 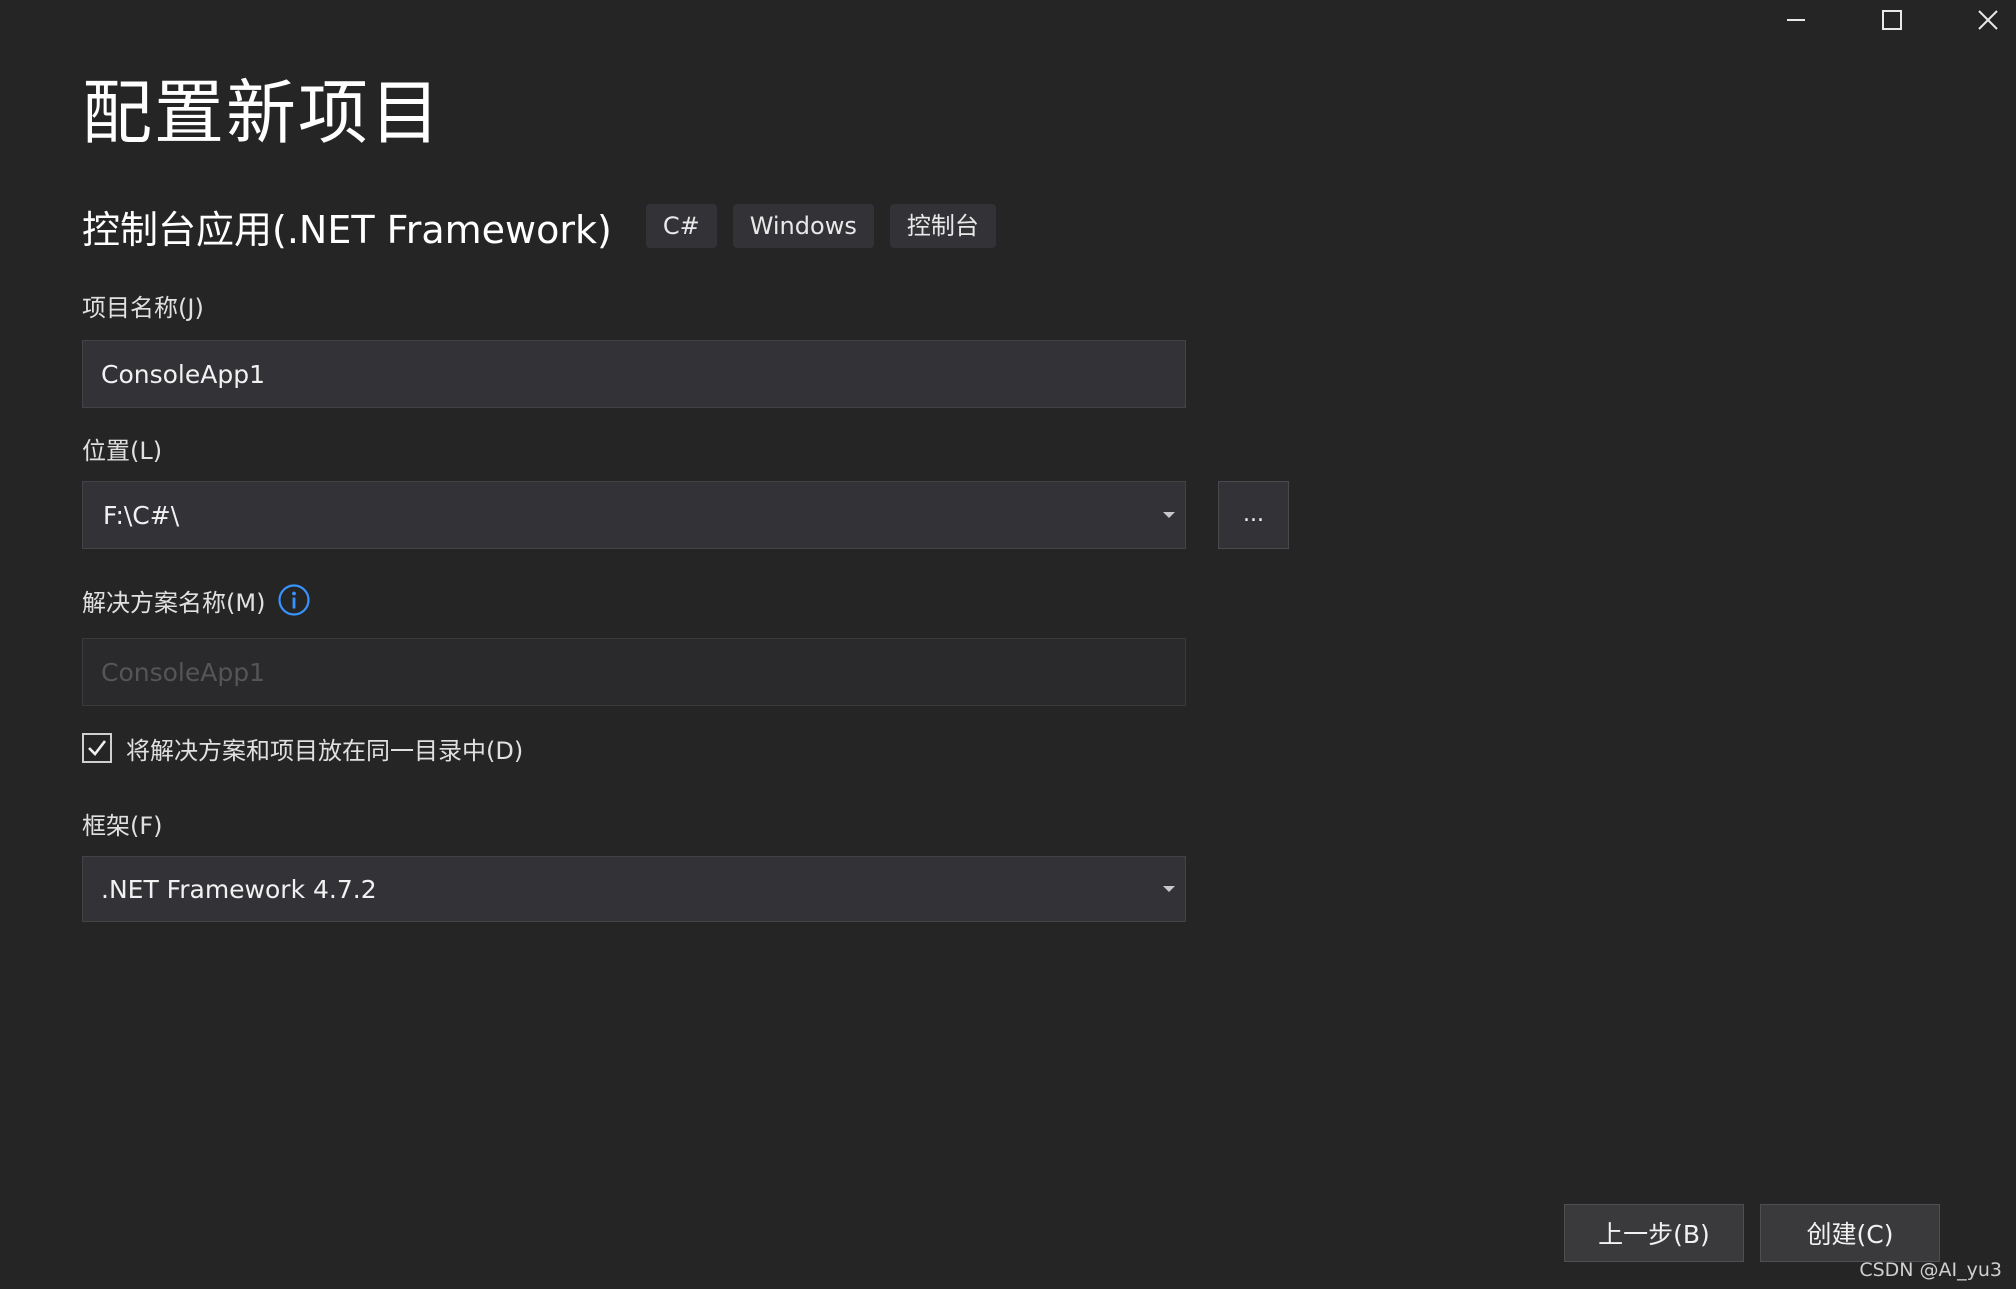 What do you see at coordinates (1930, 1270) in the screenshot?
I see `watermark: CSDN @AI_yu3` at bounding box center [1930, 1270].